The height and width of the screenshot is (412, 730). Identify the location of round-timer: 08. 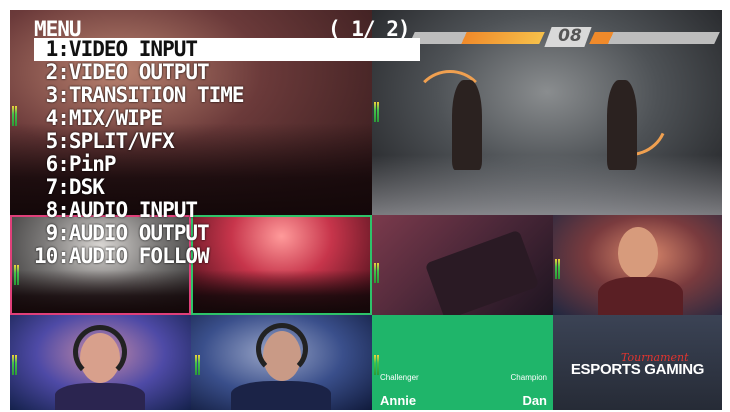
(570, 36).